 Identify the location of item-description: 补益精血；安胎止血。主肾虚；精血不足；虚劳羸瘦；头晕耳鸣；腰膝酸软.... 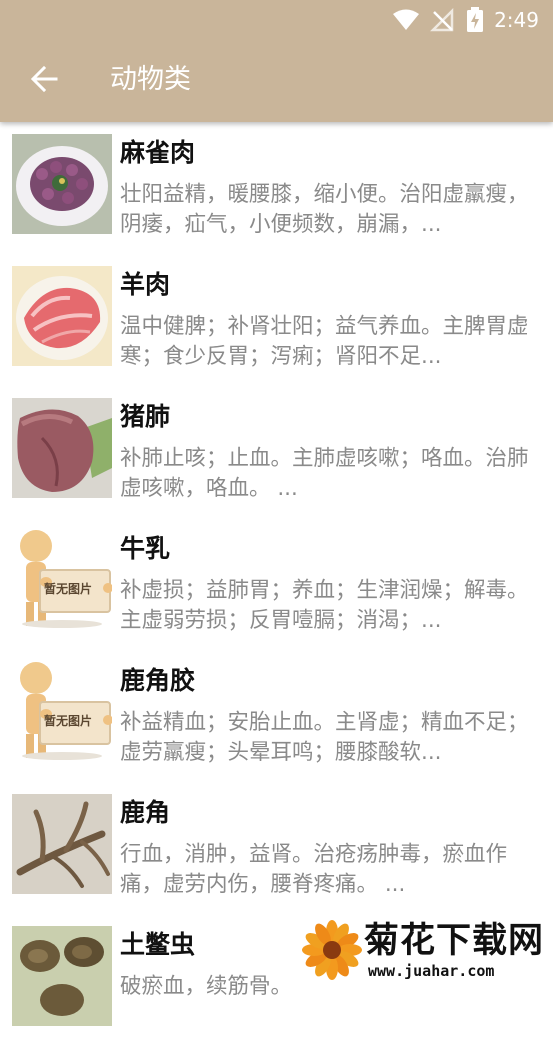
(324, 737).